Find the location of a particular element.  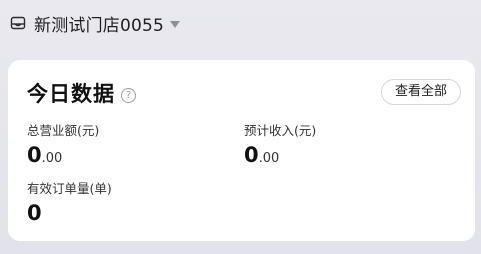

card-title: 今日数据 is located at coordinates (71, 94).